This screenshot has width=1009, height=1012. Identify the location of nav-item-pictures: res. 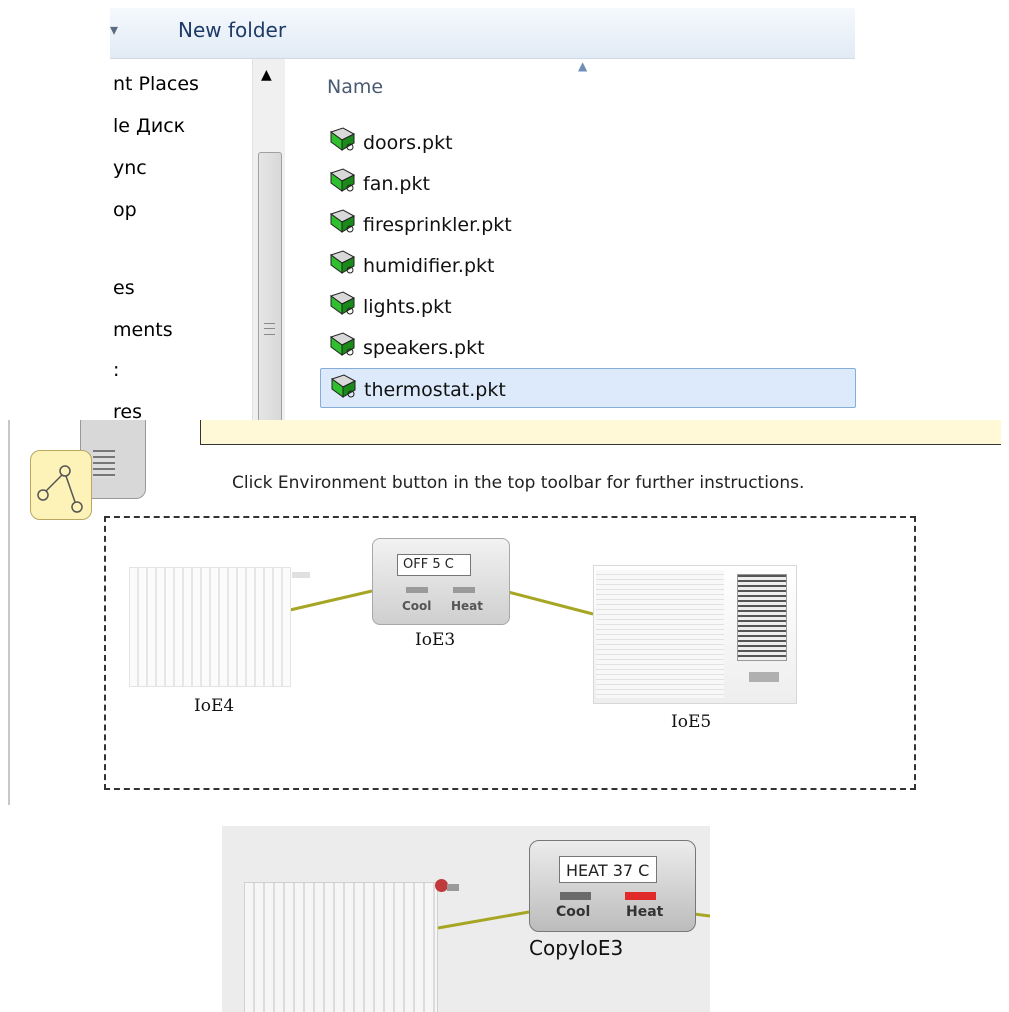
(127, 410).